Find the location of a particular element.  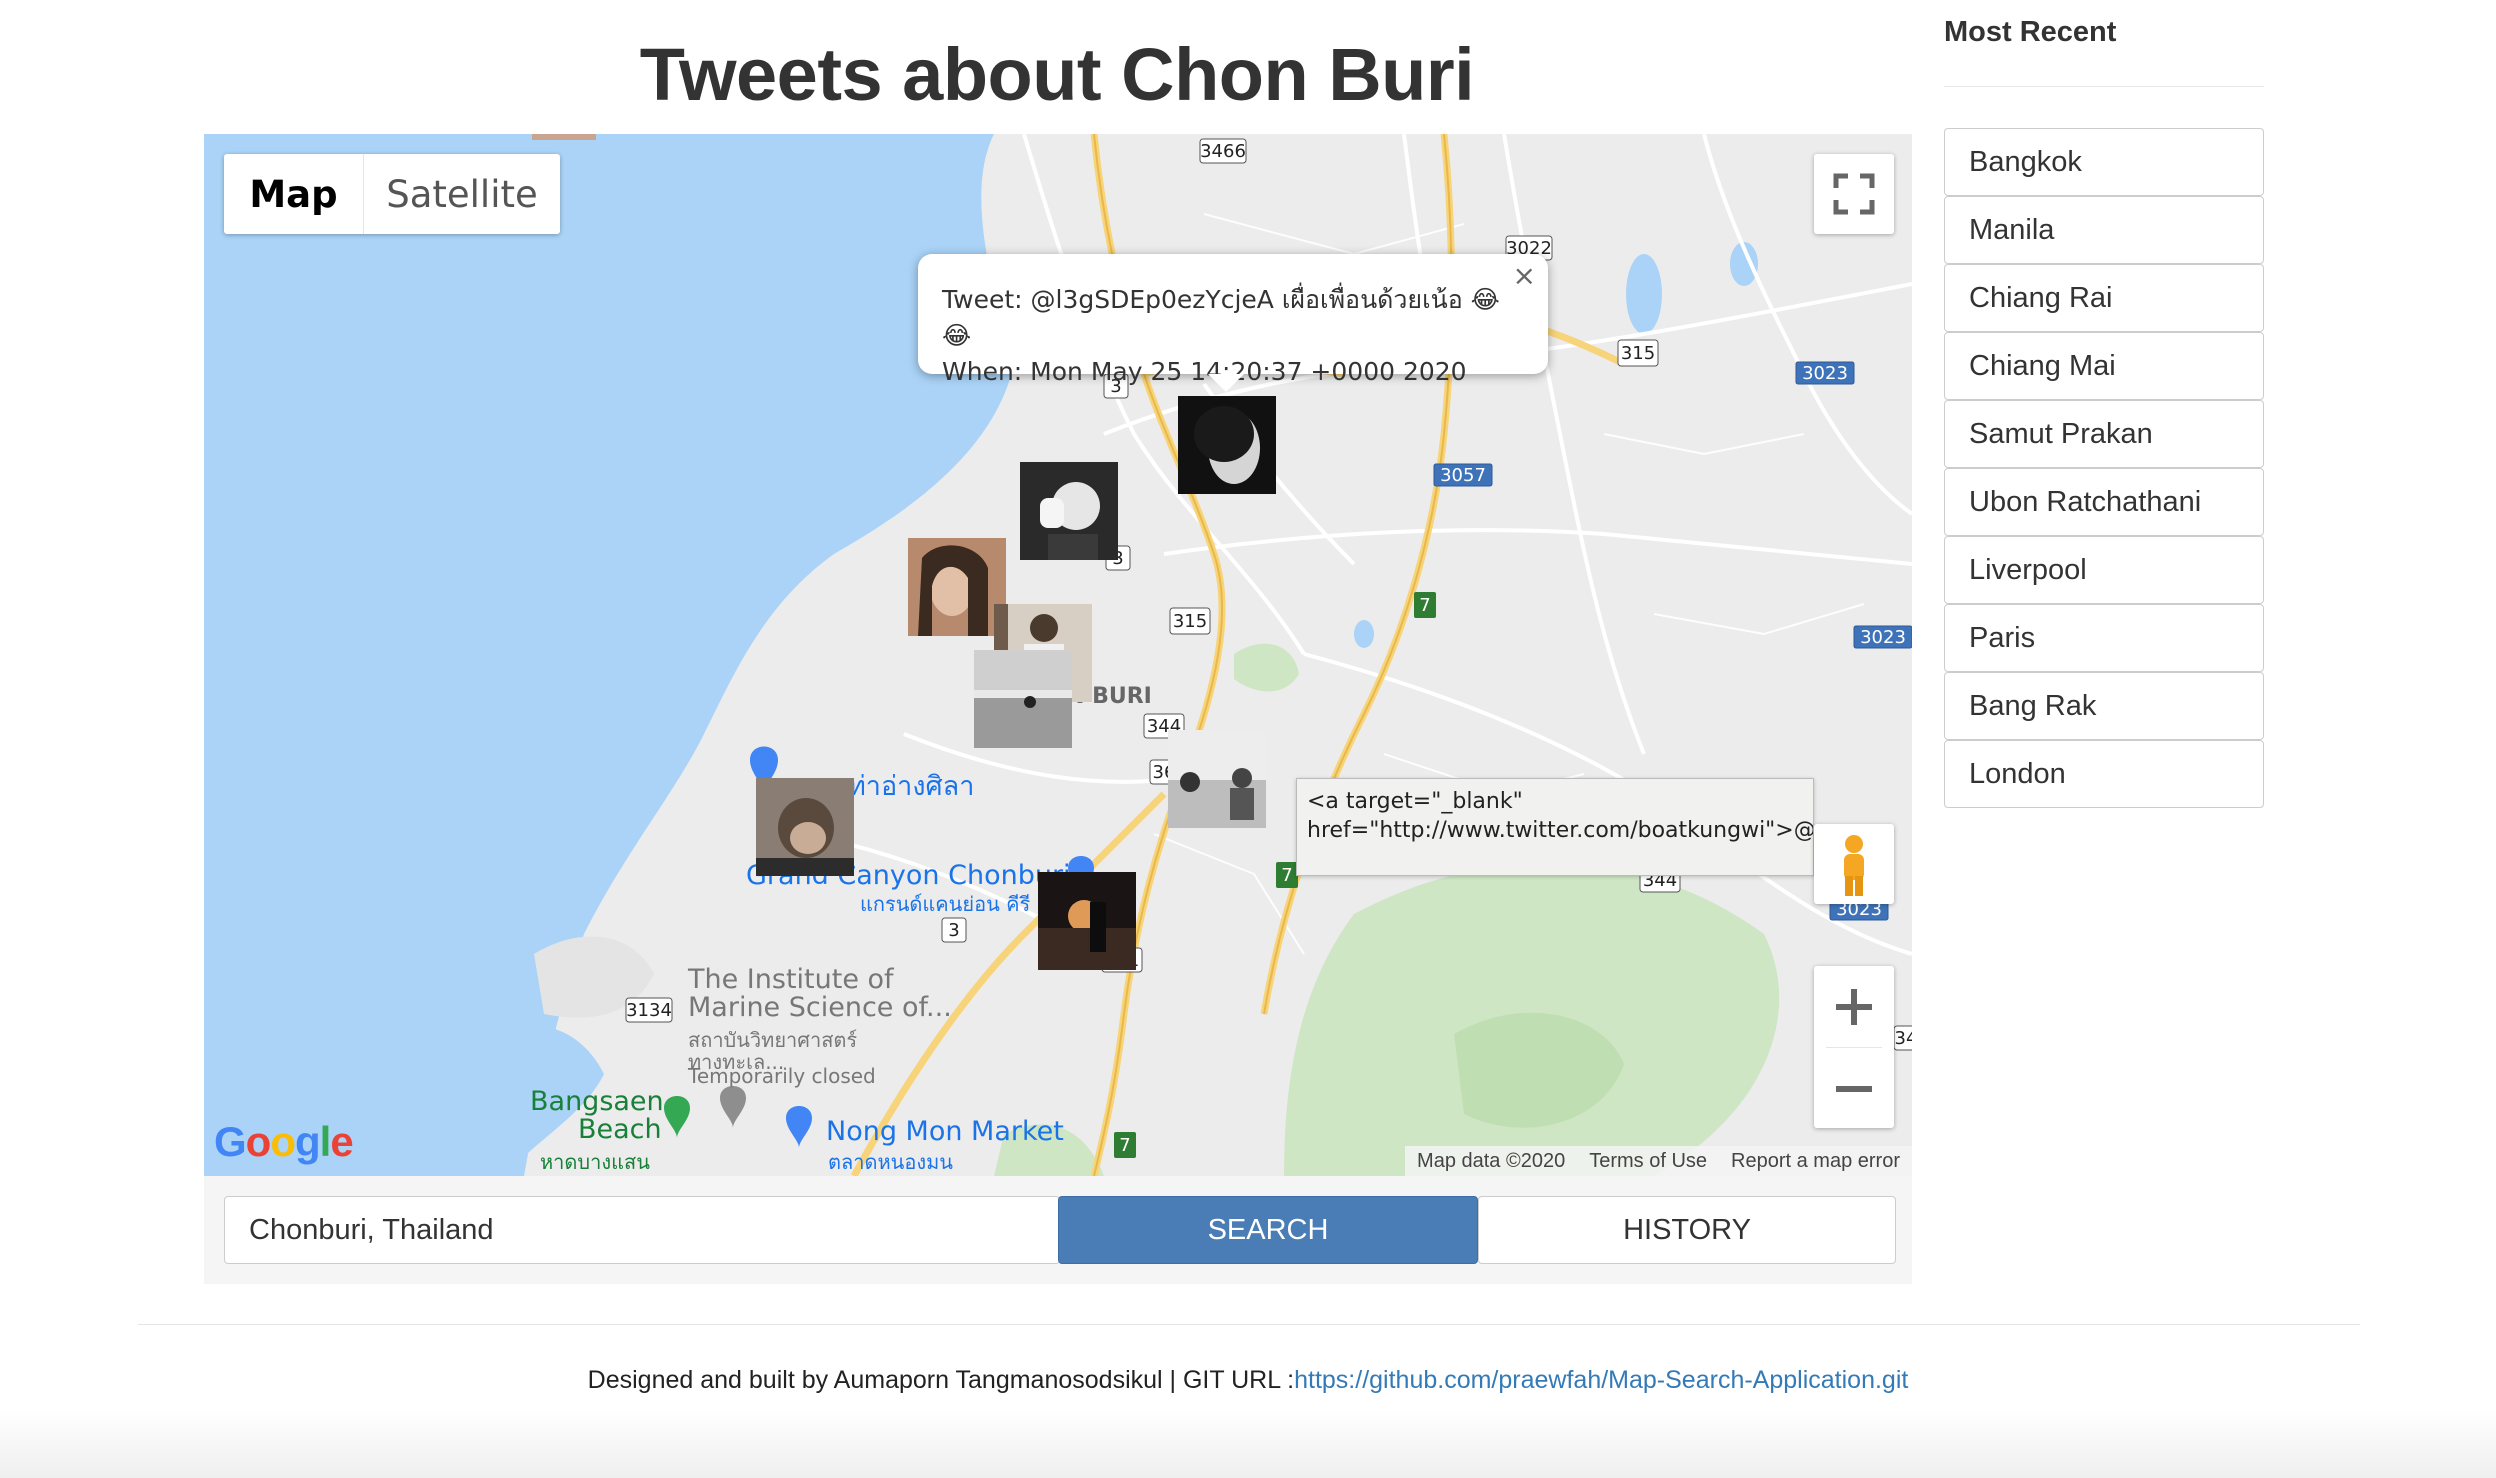

recent-item: Chiang Rai is located at coordinates (2104, 298).